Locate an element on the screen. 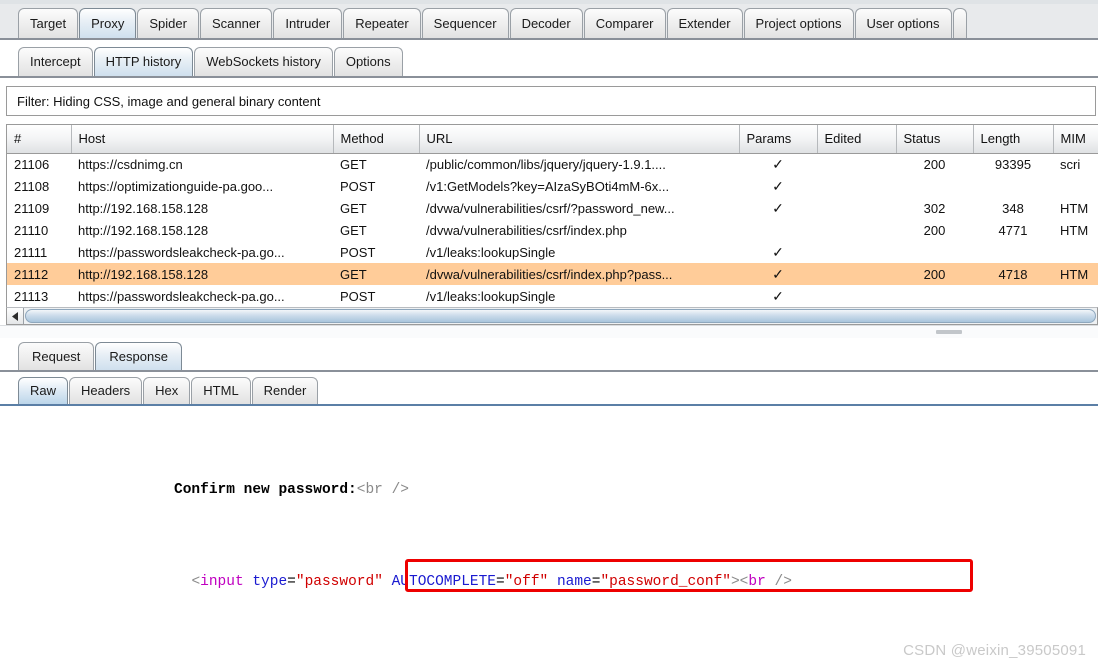 This screenshot has height=669, width=1098. splitter-grip is located at coordinates (949, 332).